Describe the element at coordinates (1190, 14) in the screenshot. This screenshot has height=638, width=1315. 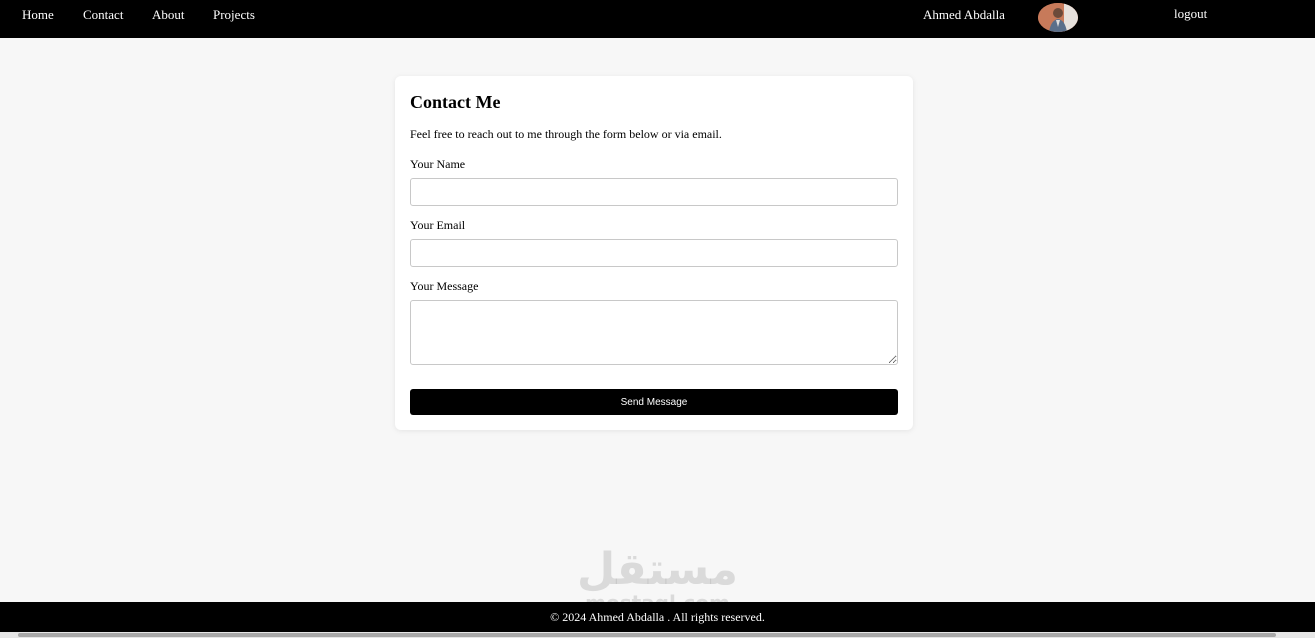
I see `logout-link: logout` at that location.